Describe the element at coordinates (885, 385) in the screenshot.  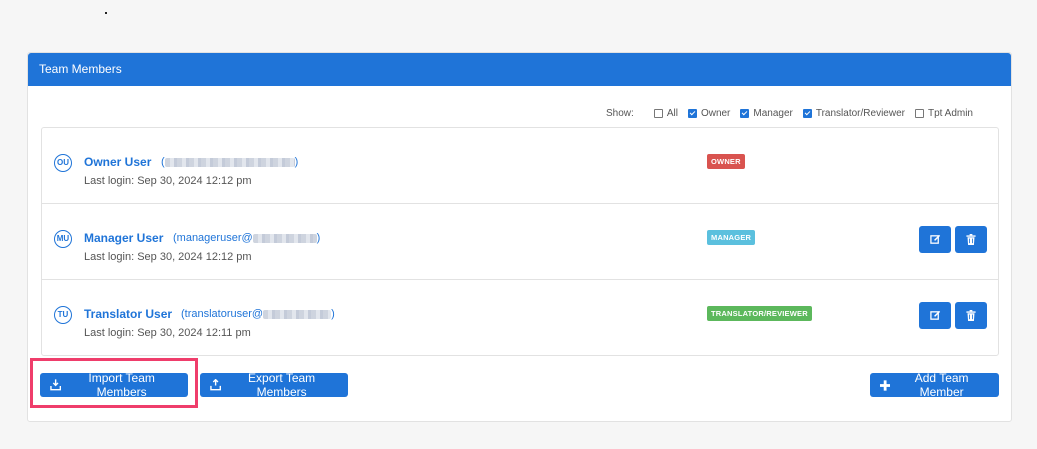
I see `plus-icon` at that location.